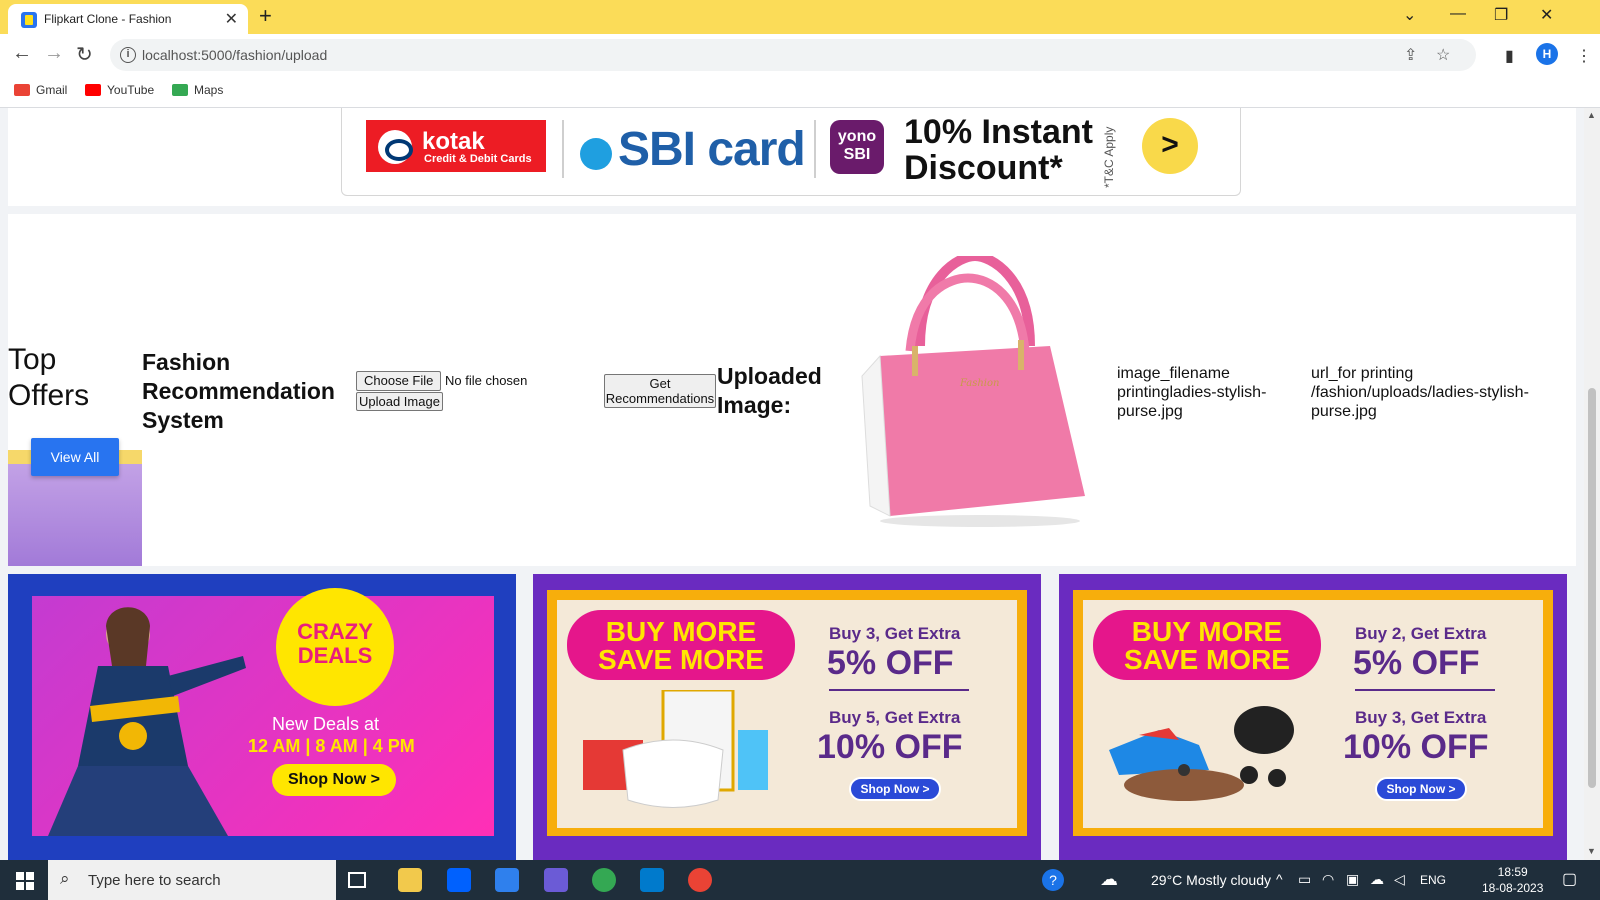  I want to click on reload-button: ↻, so click(84, 54).